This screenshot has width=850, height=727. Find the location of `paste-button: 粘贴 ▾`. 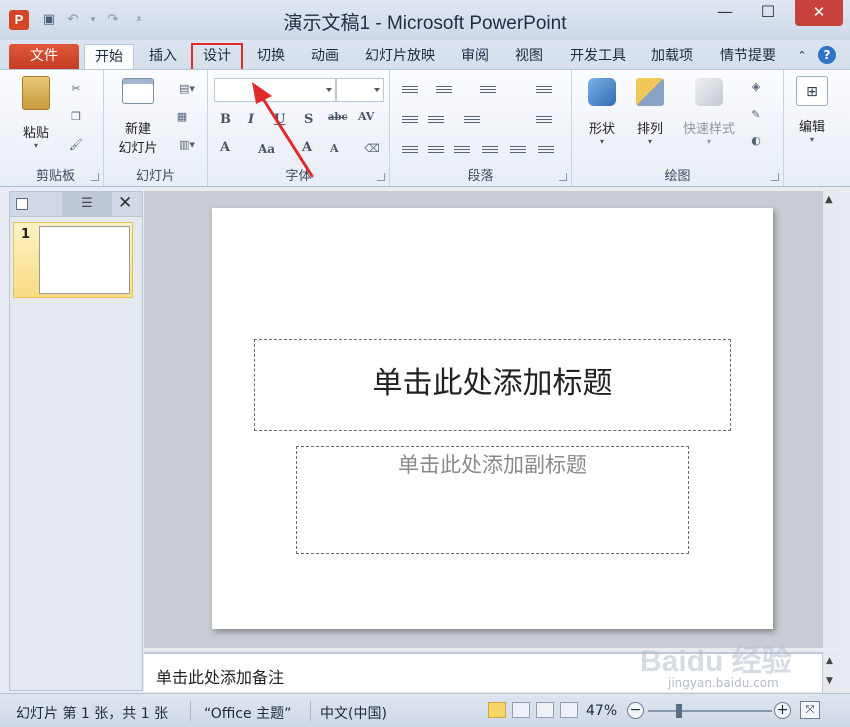

paste-button: 粘贴 ▾ is located at coordinates (36, 113).